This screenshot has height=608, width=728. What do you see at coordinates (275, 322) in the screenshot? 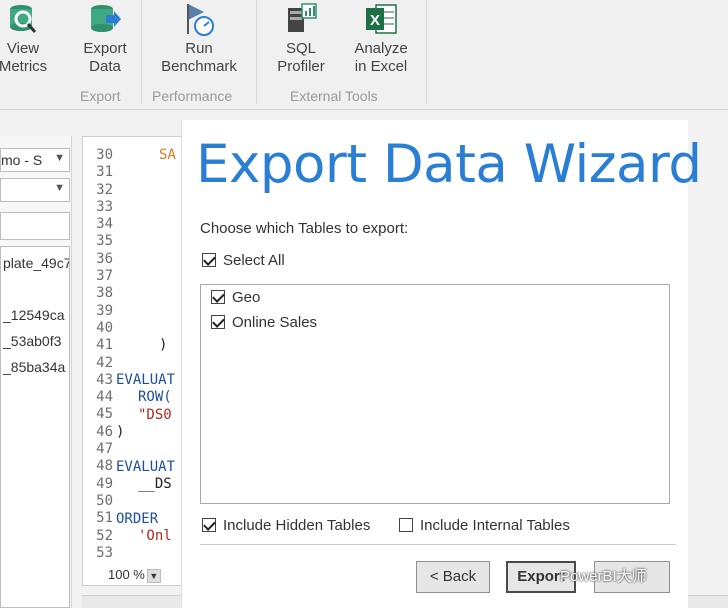
I see `table-item-label: Online Sales` at bounding box center [275, 322].